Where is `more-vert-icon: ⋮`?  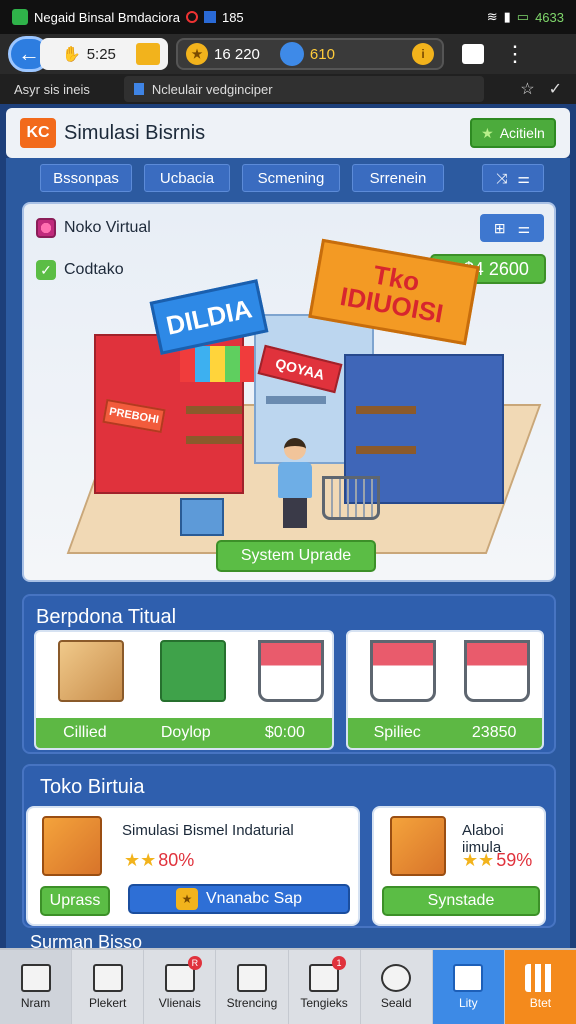 more-vert-icon: ⋮ is located at coordinates (515, 54).